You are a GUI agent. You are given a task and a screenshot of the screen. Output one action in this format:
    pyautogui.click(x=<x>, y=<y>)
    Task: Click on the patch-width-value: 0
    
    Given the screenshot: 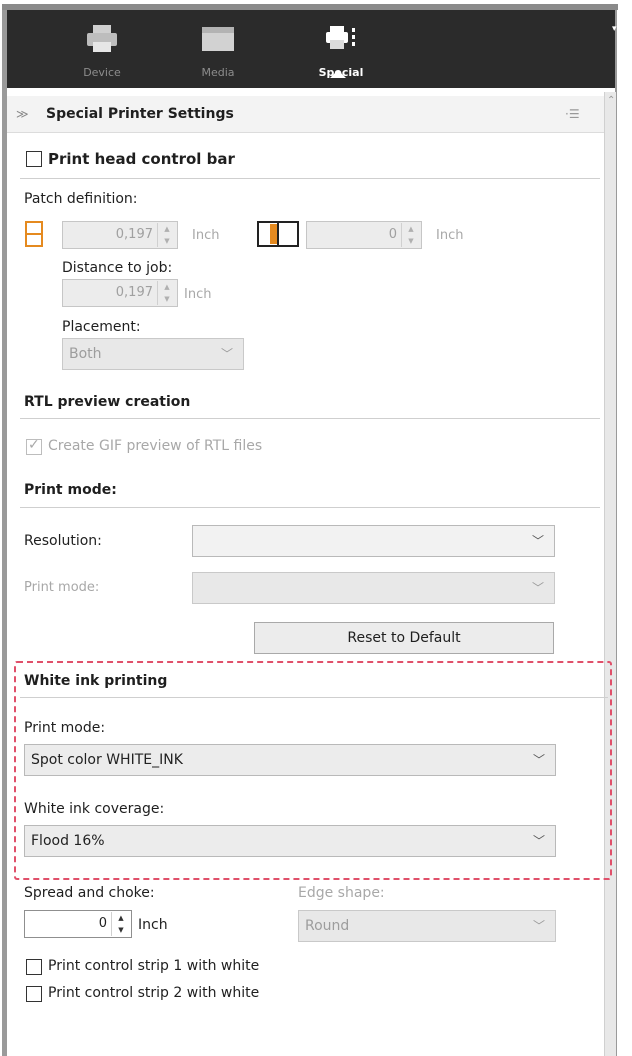 What is the action you would take?
    pyautogui.click(x=392, y=234)
    